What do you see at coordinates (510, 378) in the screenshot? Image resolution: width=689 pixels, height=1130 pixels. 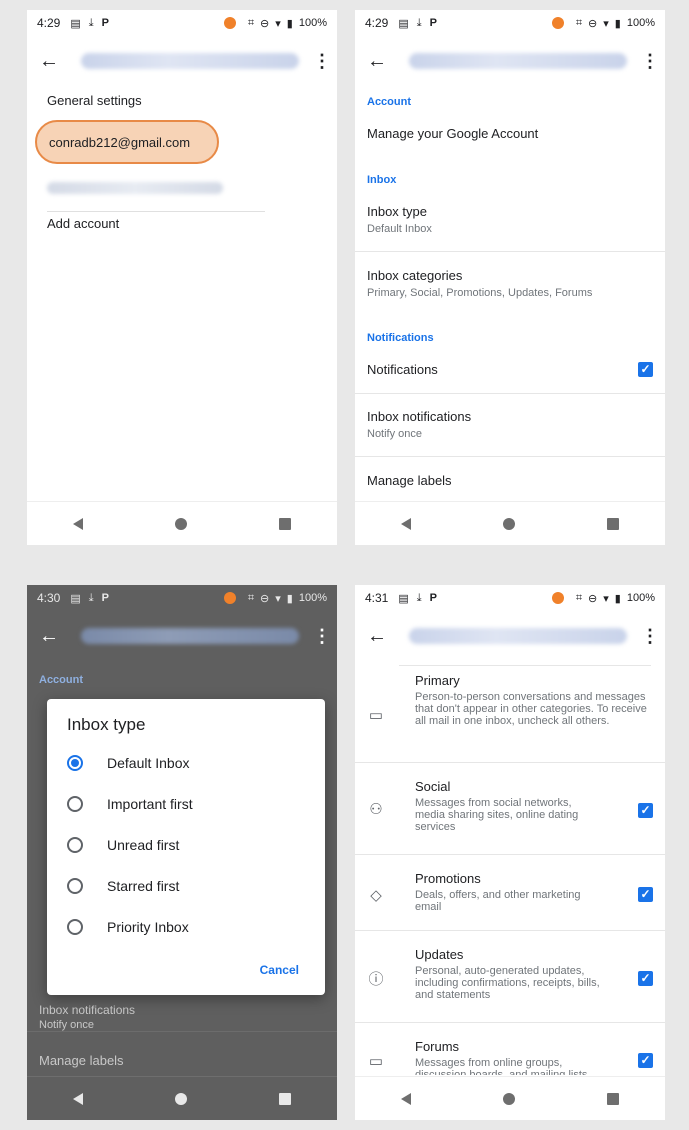 I see `notifications-row: Notifications ✓` at bounding box center [510, 378].